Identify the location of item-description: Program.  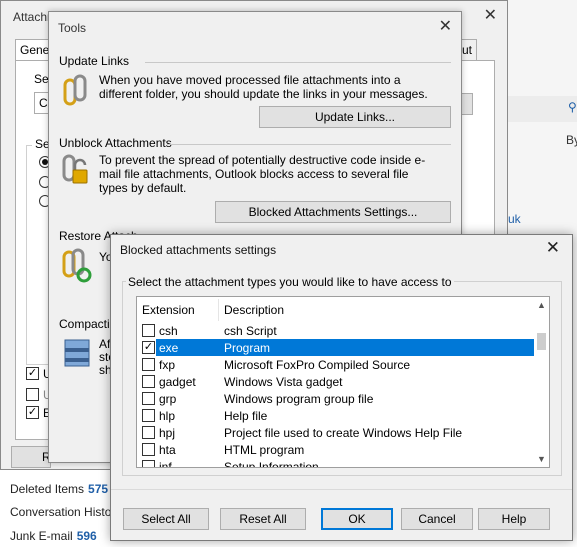
(247, 348).